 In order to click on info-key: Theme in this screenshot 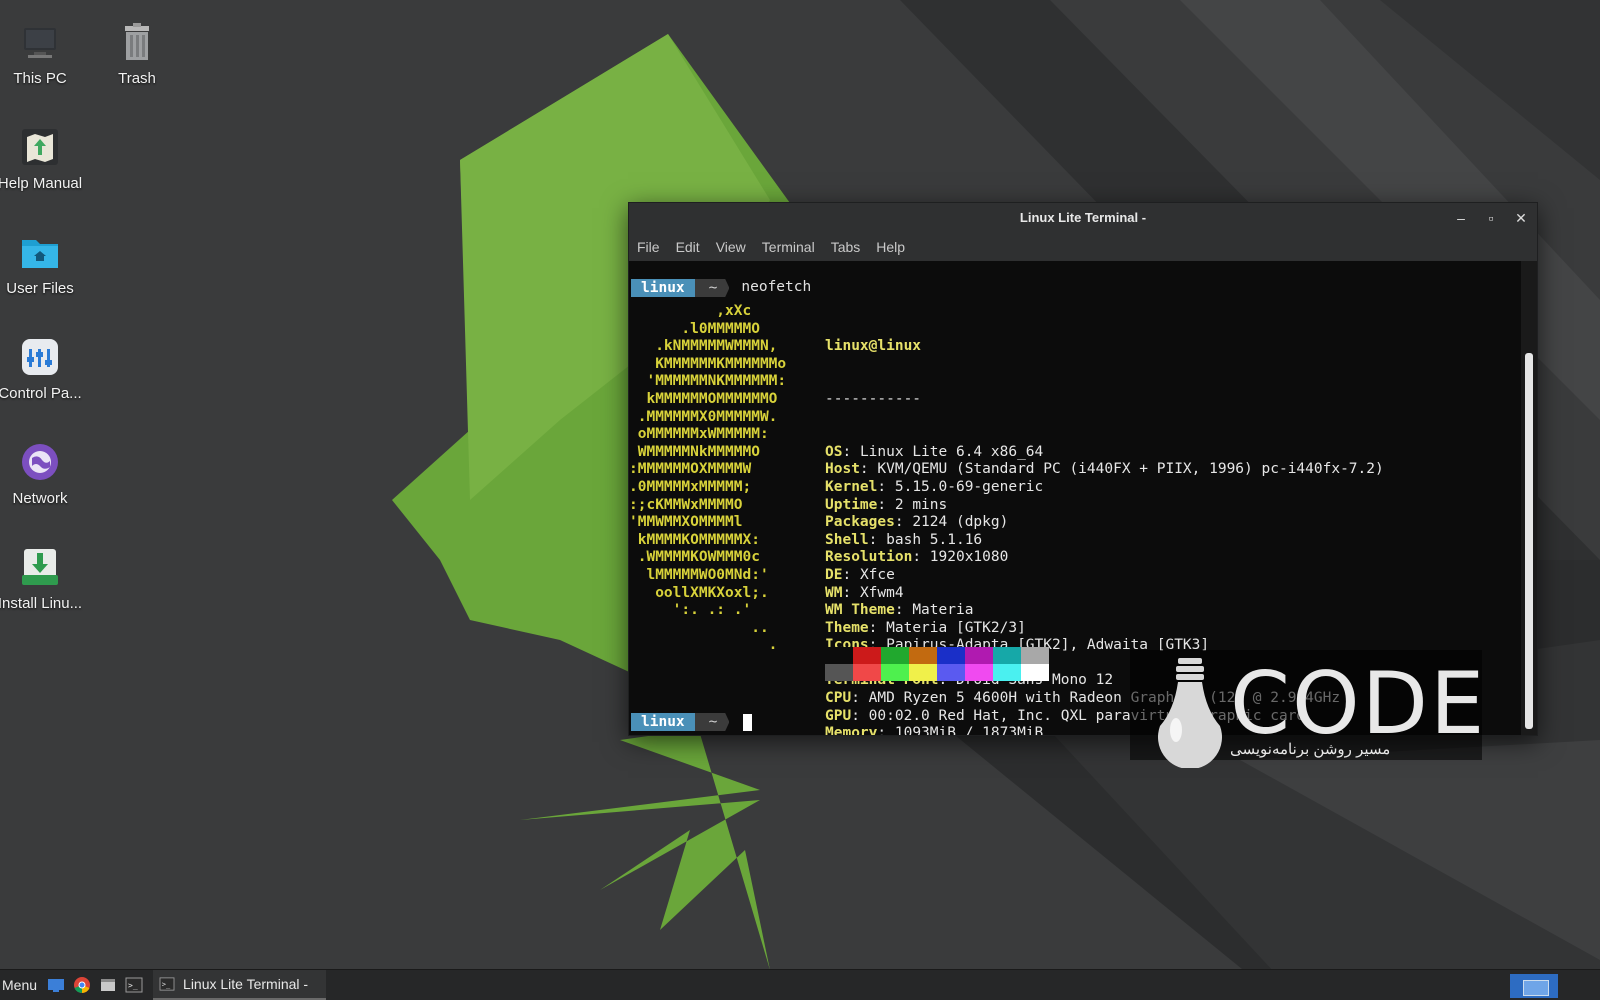, I will do `click(847, 627)`.